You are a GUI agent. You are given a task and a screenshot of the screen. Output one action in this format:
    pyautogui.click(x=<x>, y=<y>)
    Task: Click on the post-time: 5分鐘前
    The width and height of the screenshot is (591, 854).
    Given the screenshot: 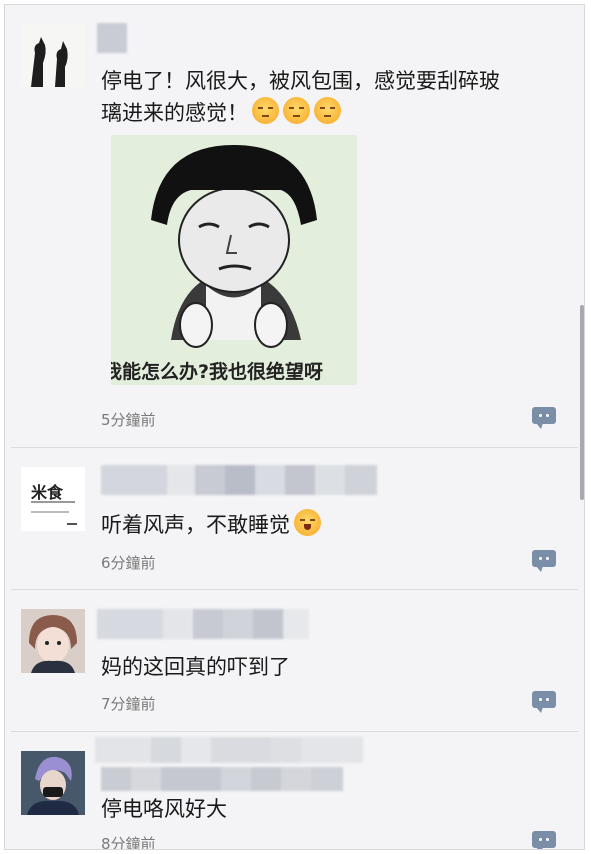 What is the action you would take?
    pyautogui.click(x=128, y=420)
    